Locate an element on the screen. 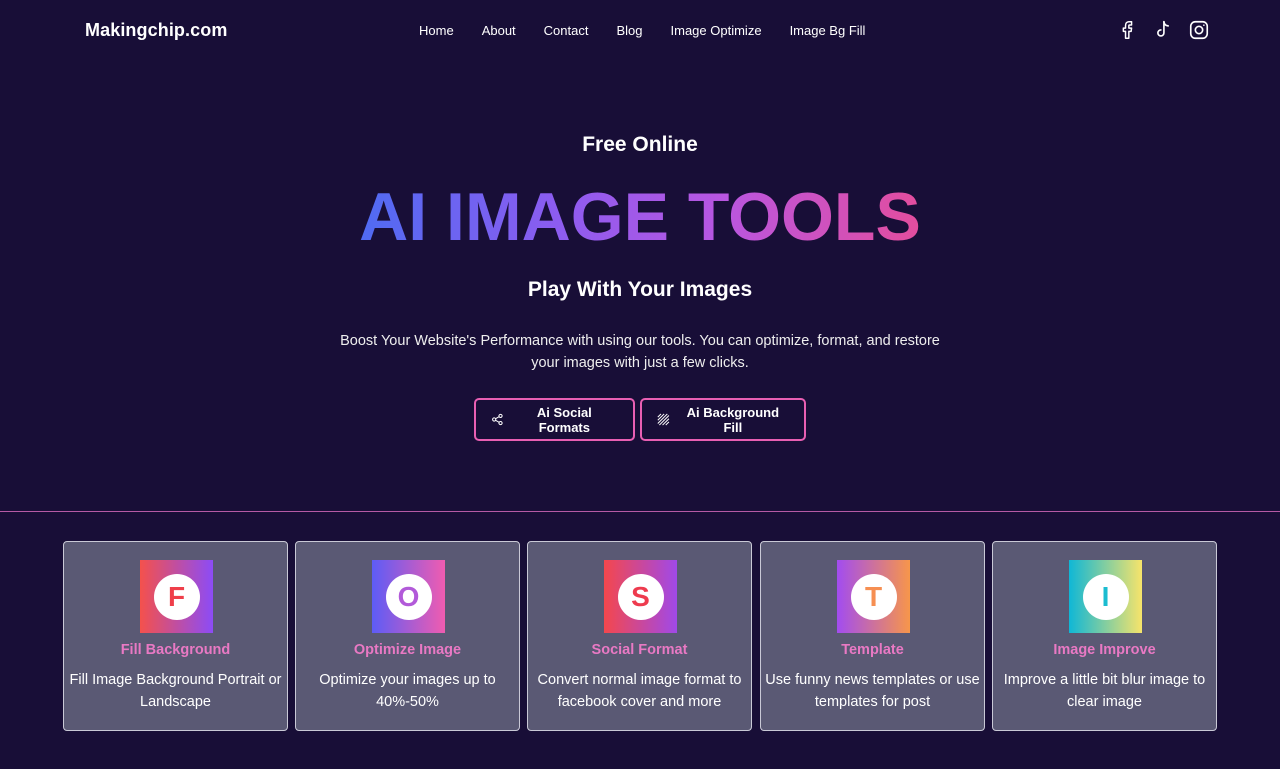 The image size is (1280, 769). social-links is located at coordinates (1163, 30).